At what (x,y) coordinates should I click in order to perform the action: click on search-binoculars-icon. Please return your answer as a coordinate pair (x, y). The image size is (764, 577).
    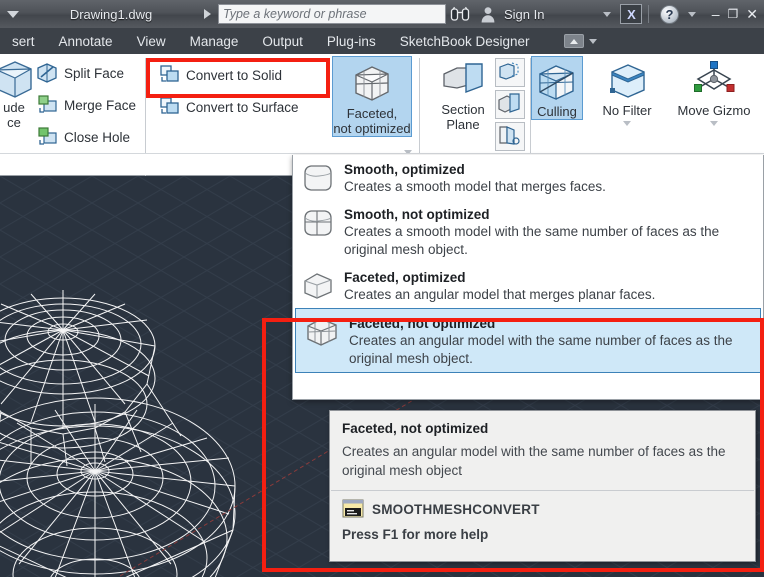
    Looking at the image, I should click on (460, 14).